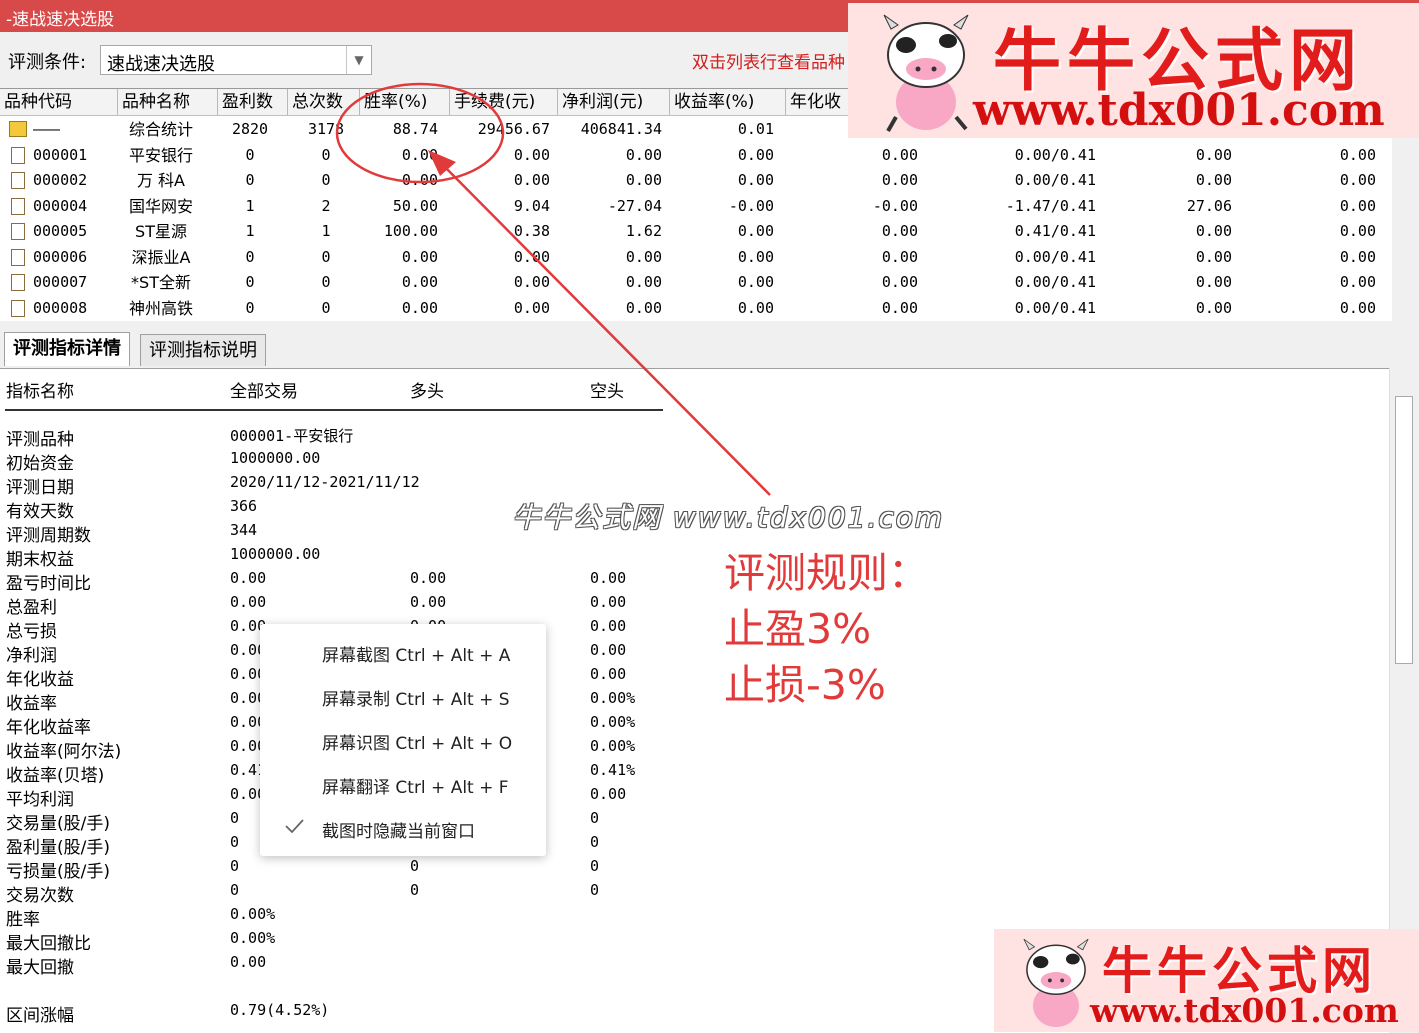  What do you see at coordinates (398, 832) in the screenshot?
I see `menu-item-label: 截图时隐藏当前窗口` at bounding box center [398, 832].